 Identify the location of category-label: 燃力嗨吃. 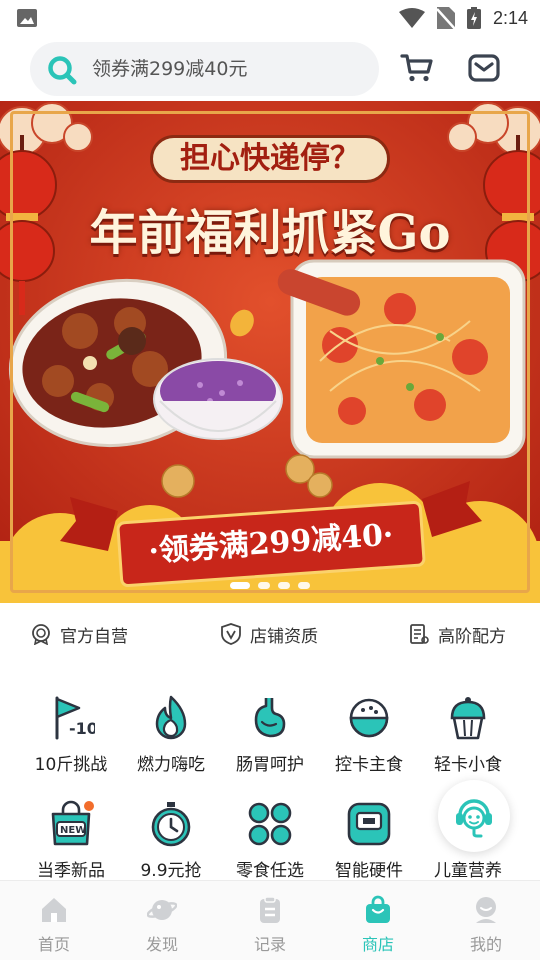
(171, 765).